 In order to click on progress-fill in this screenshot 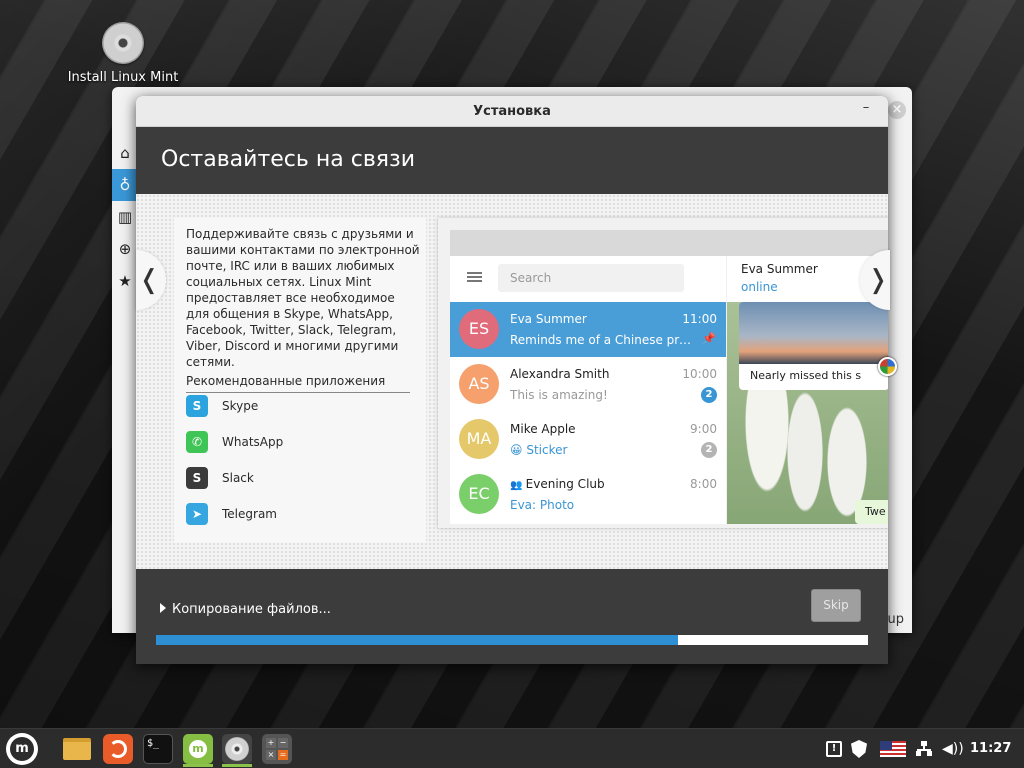, I will do `click(417, 640)`.